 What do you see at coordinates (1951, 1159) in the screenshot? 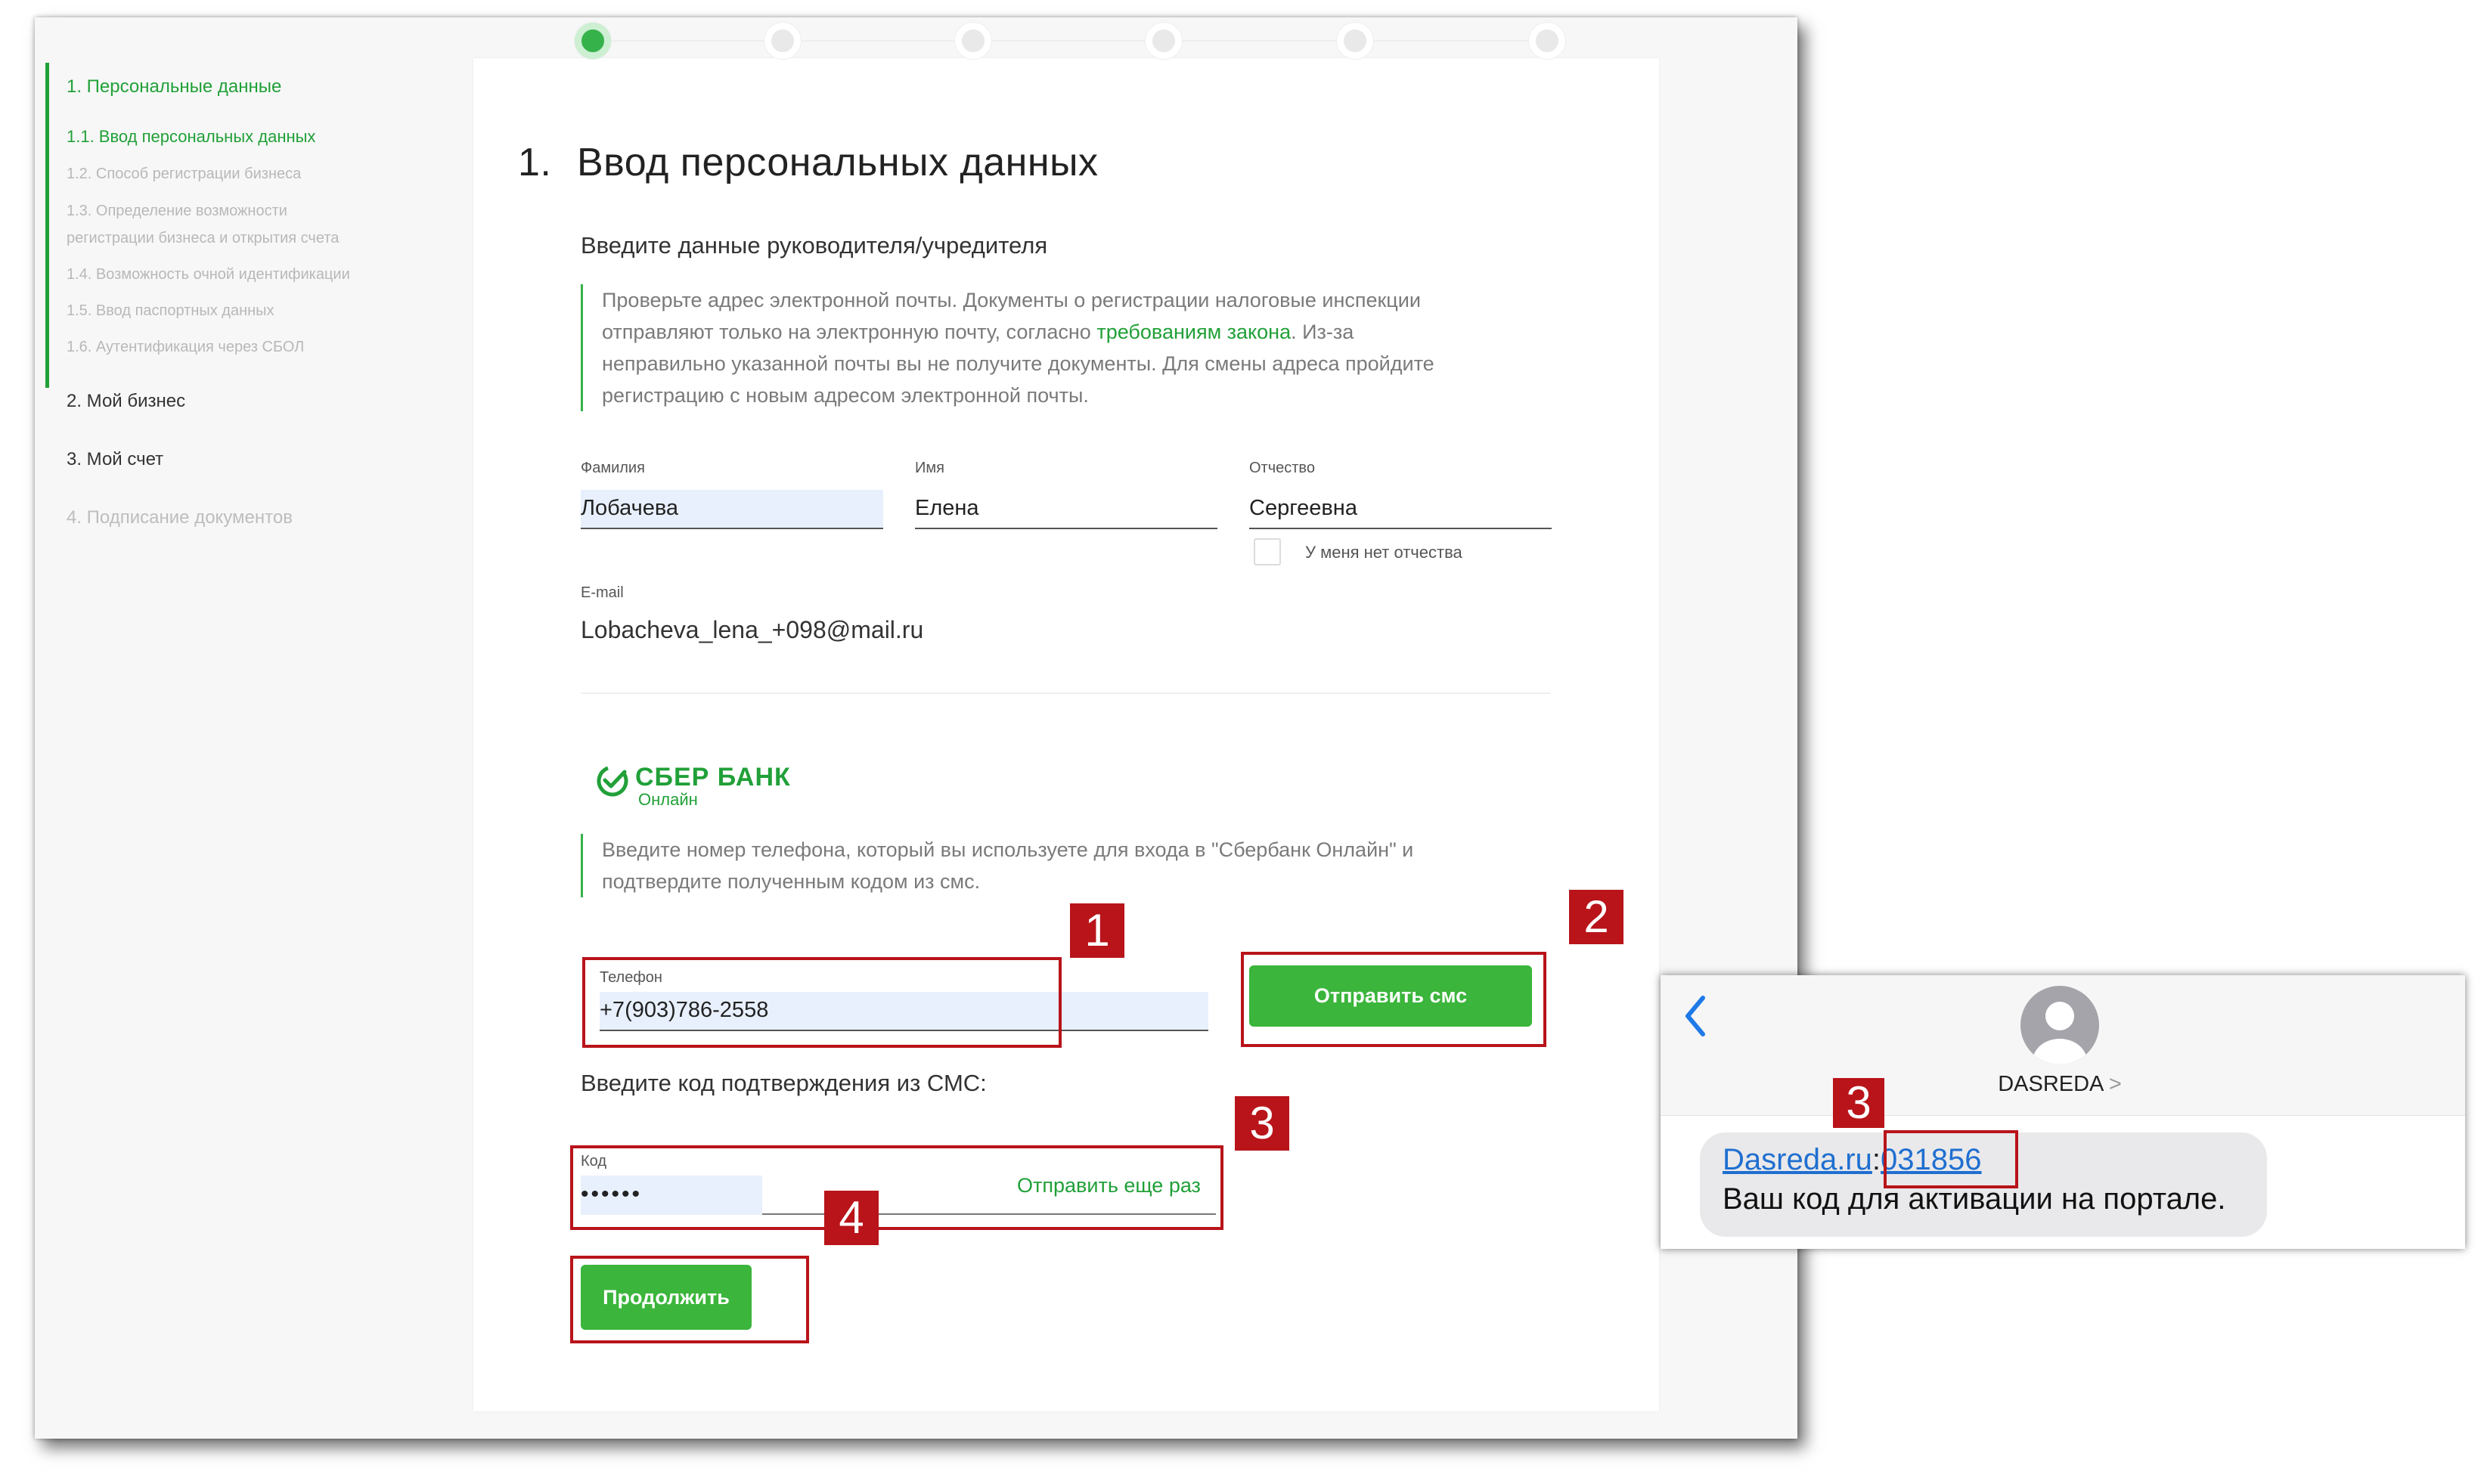
I see `annotation-box-sms-code` at bounding box center [1951, 1159].